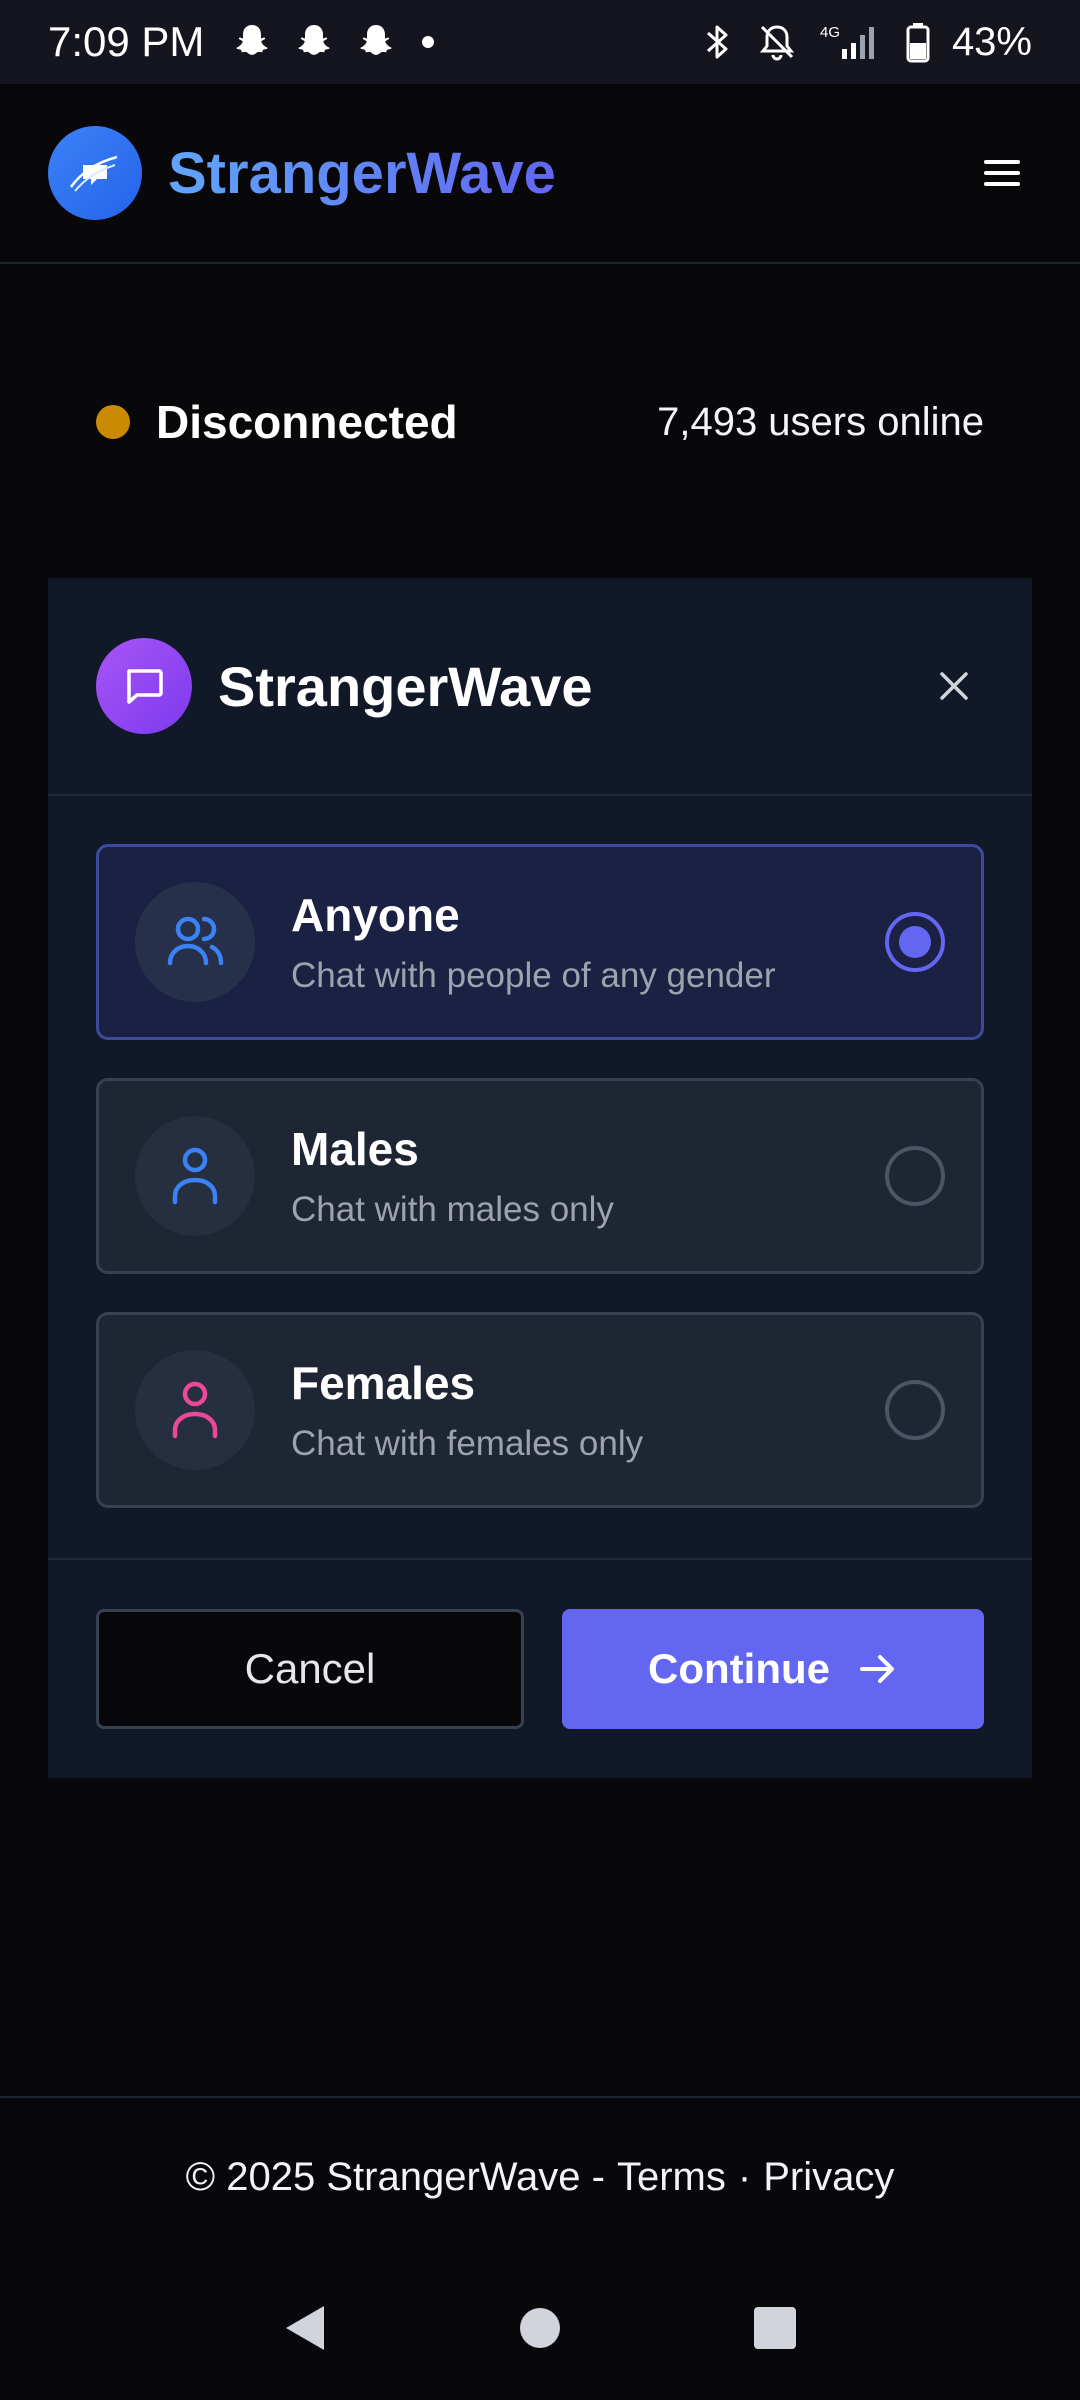  Describe the element at coordinates (739, 1668) in the screenshot. I see `continue-label: Continue` at that location.